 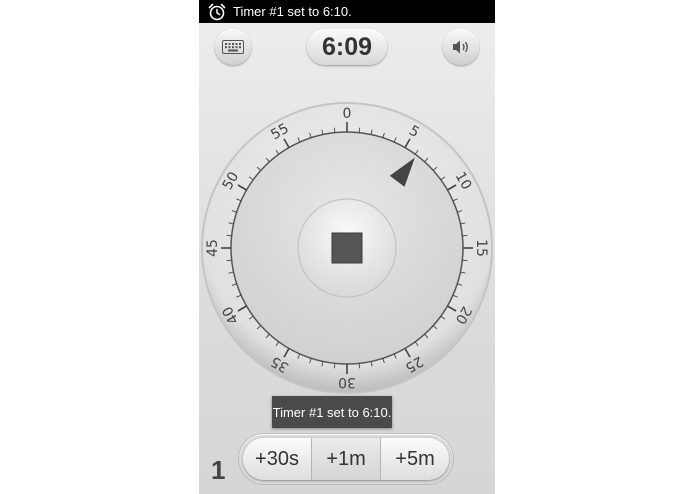 What do you see at coordinates (218, 470) in the screenshot?
I see `timer-count: 1` at bounding box center [218, 470].